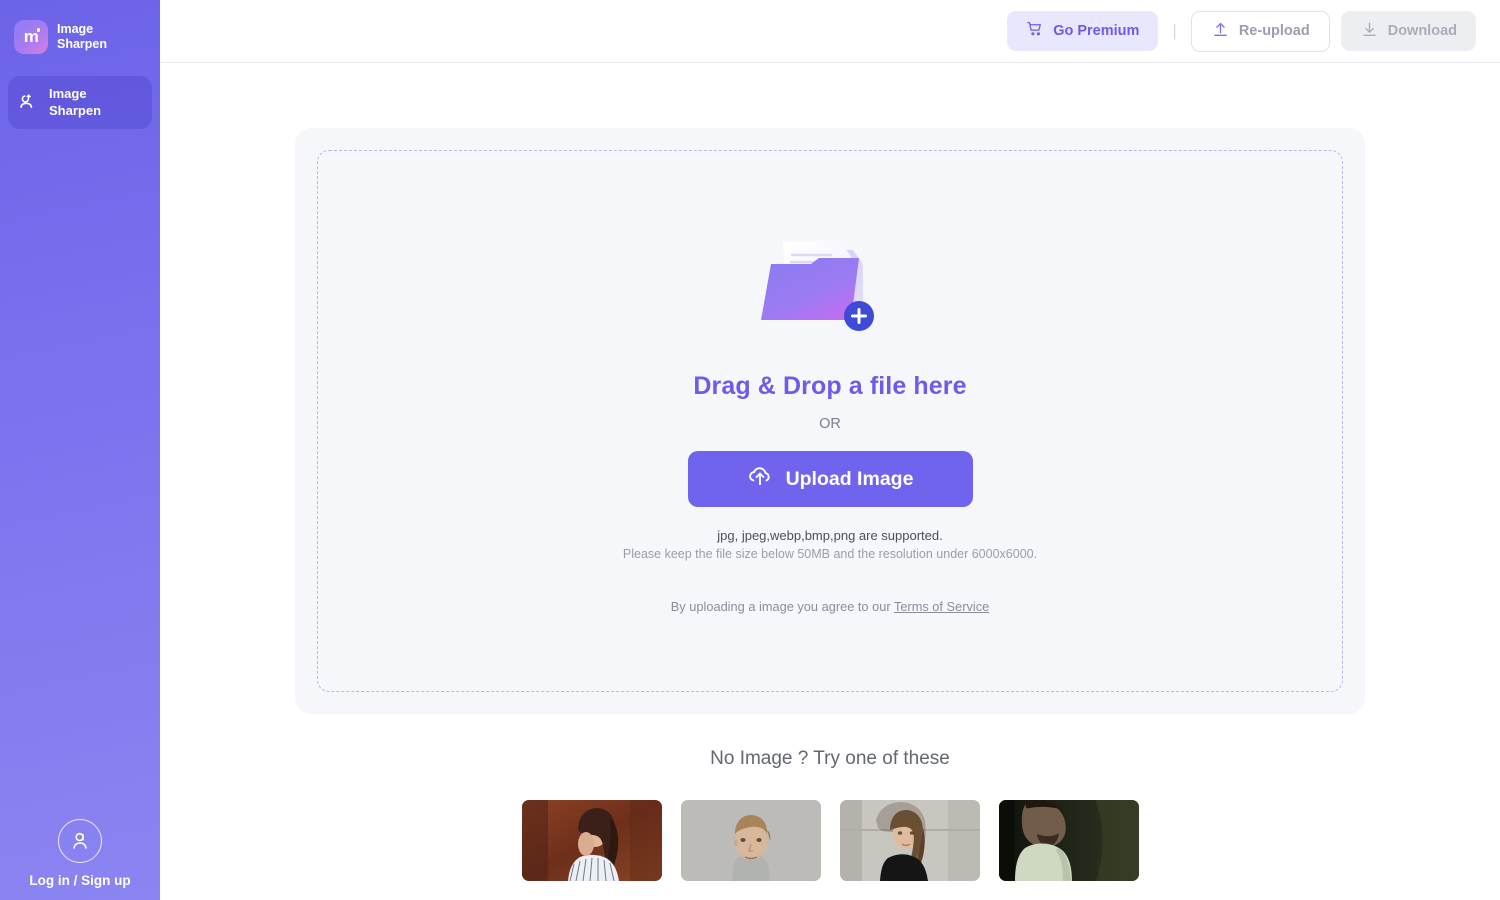  I want to click on samples-title: No Image ? Try one of these, so click(830, 758).